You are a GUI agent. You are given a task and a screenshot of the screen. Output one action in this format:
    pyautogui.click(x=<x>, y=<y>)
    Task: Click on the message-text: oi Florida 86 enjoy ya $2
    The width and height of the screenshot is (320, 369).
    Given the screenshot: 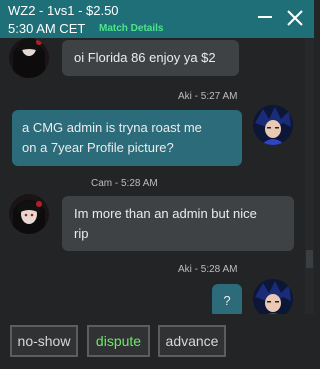 What is the action you would take?
    pyautogui.click(x=145, y=57)
    